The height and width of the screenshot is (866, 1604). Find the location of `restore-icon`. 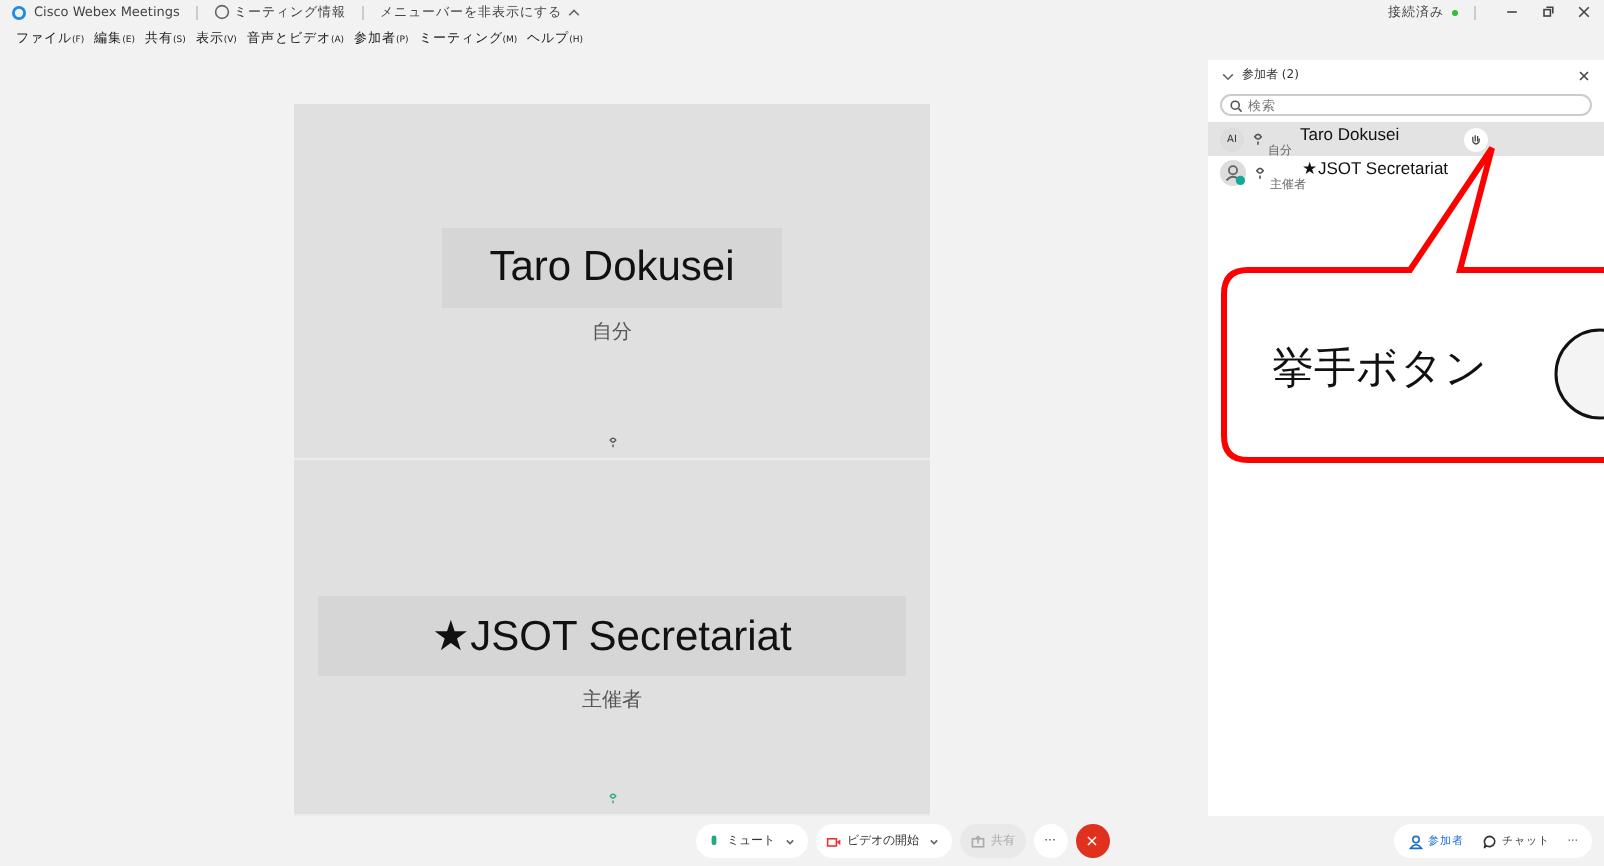

restore-icon is located at coordinates (1548, 12).